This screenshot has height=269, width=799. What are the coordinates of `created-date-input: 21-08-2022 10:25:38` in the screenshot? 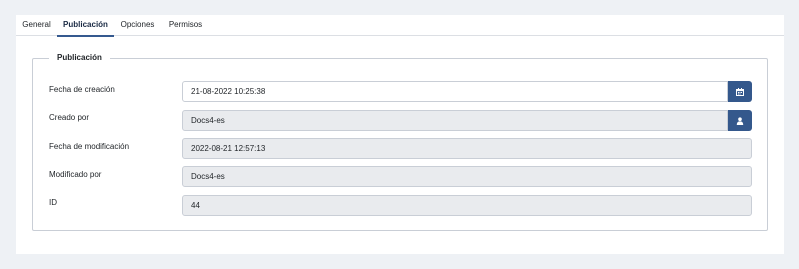 It's located at (455, 91).